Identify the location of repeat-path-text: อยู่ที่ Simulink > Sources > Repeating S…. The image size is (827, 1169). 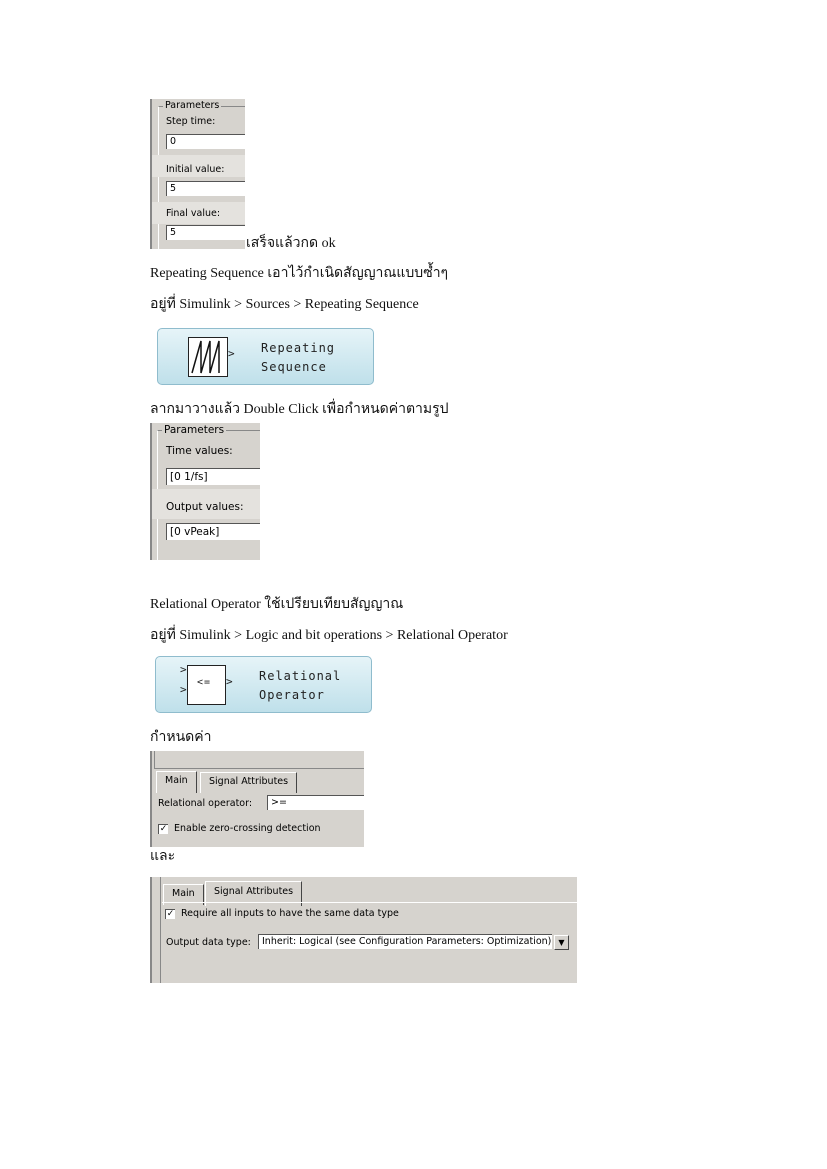
(284, 304).